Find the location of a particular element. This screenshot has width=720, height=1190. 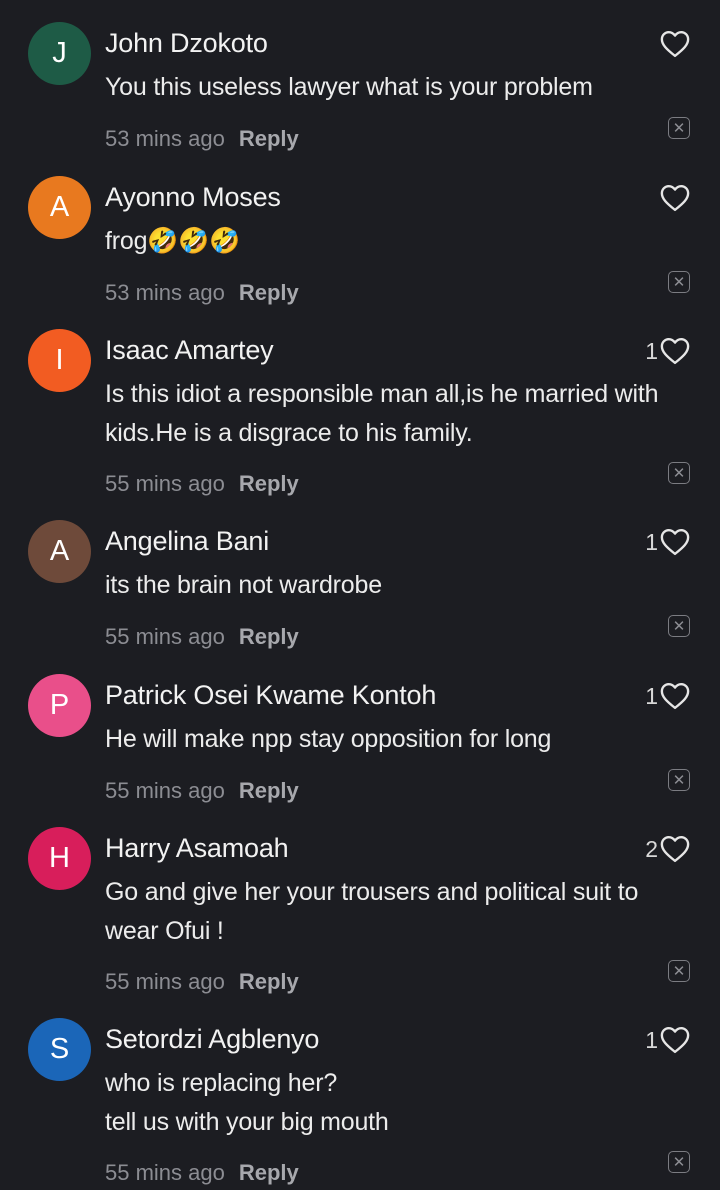

commenter-name: Angelina Bani is located at coordinates (187, 541).